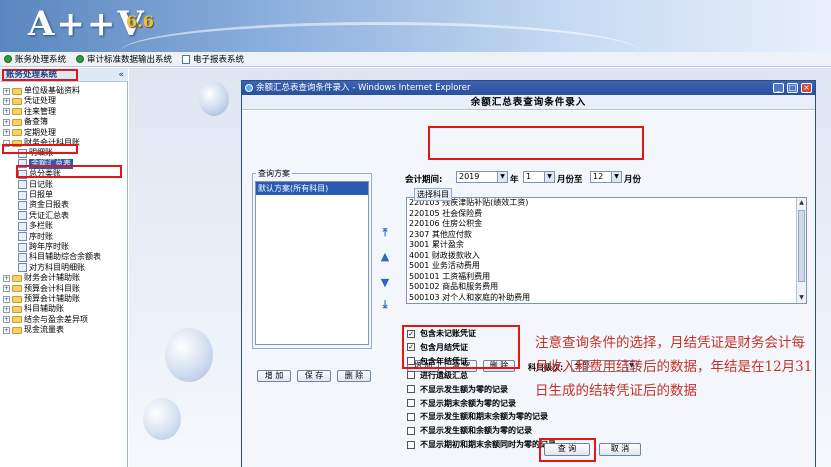 Image resolution: width=831 pixels, height=467 pixels. What do you see at coordinates (606, 245) in the screenshot?
I see `subject-row: 3001 累计盈余` at bounding box center [606, 245].